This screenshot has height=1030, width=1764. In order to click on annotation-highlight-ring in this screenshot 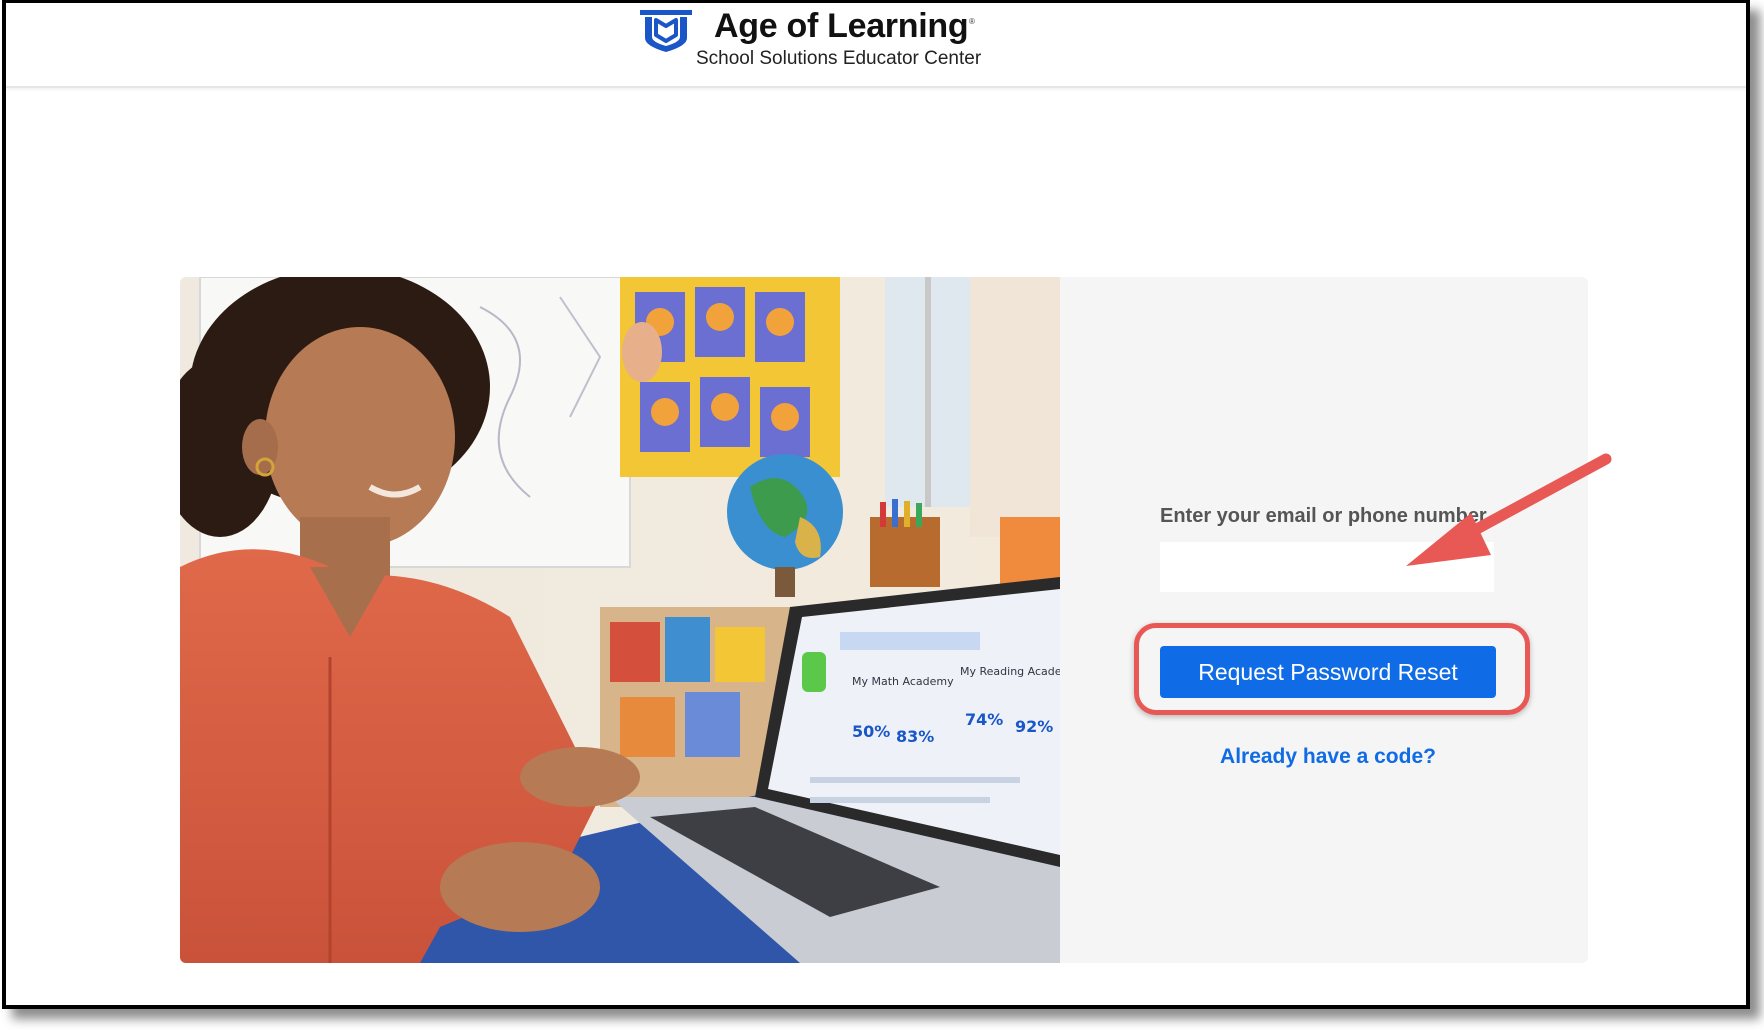, I will do `click(1332, 669)`.